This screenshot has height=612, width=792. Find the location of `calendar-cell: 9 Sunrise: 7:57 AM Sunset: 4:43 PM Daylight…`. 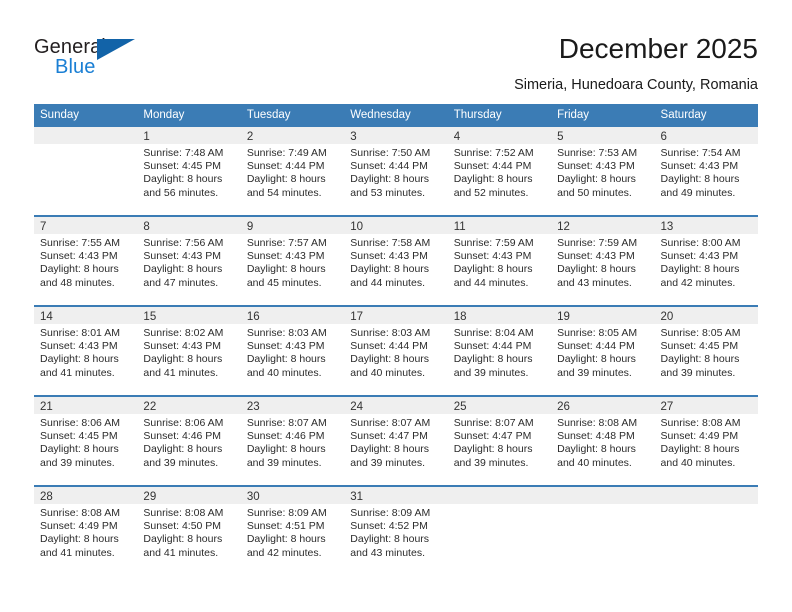

calendar-cell: 9 Sunrise: 7:57 AM Sunset: 4:43 PM Daylight… is located at coordinates (292, 260).